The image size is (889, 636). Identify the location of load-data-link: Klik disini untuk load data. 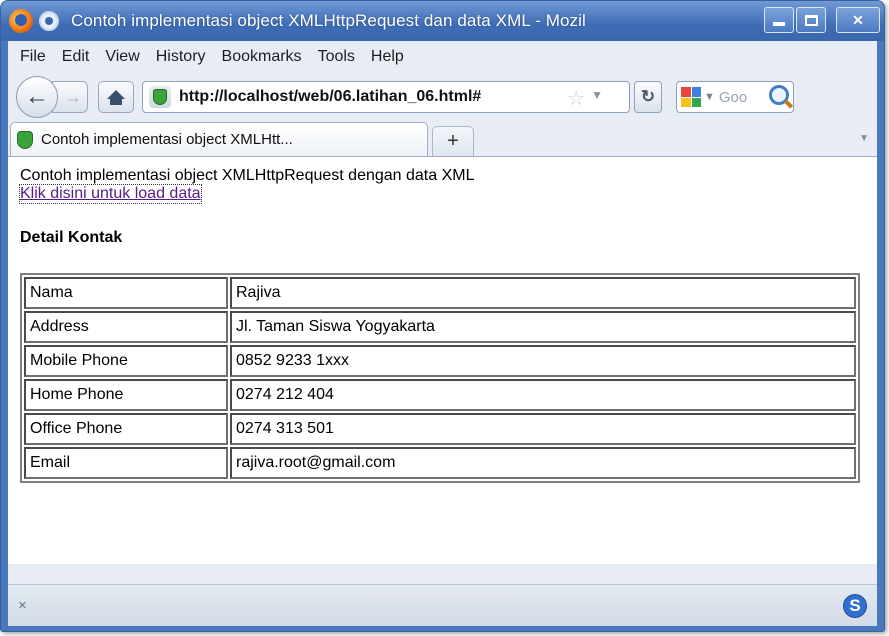
(110, 194).